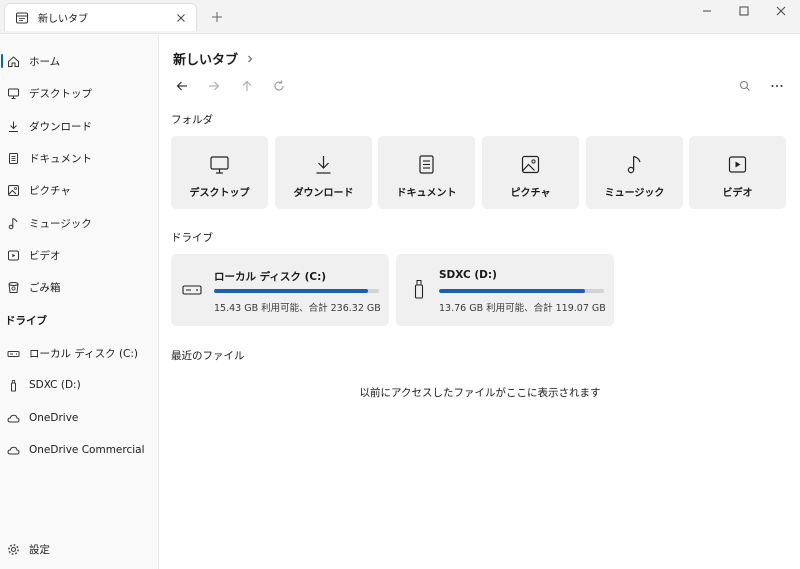  I want to click on drive-space-info: 13.76 GB 利用可能、合計 119.07 GB, so click(522, 308).